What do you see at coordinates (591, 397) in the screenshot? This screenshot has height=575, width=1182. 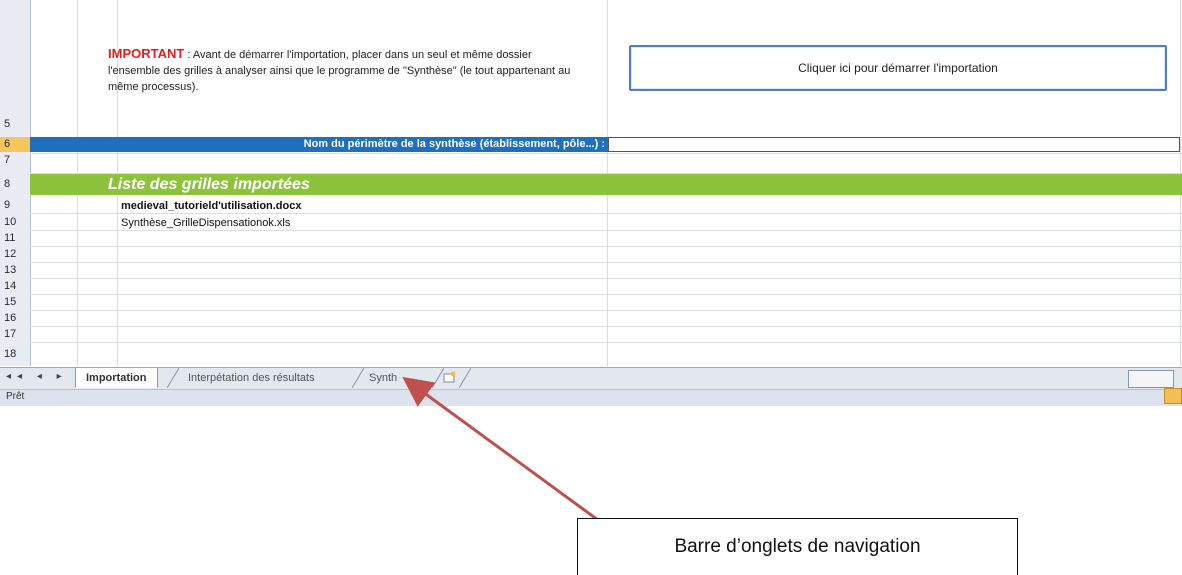 I see `status-bar: Prêt` at bounding box center [591, 397].